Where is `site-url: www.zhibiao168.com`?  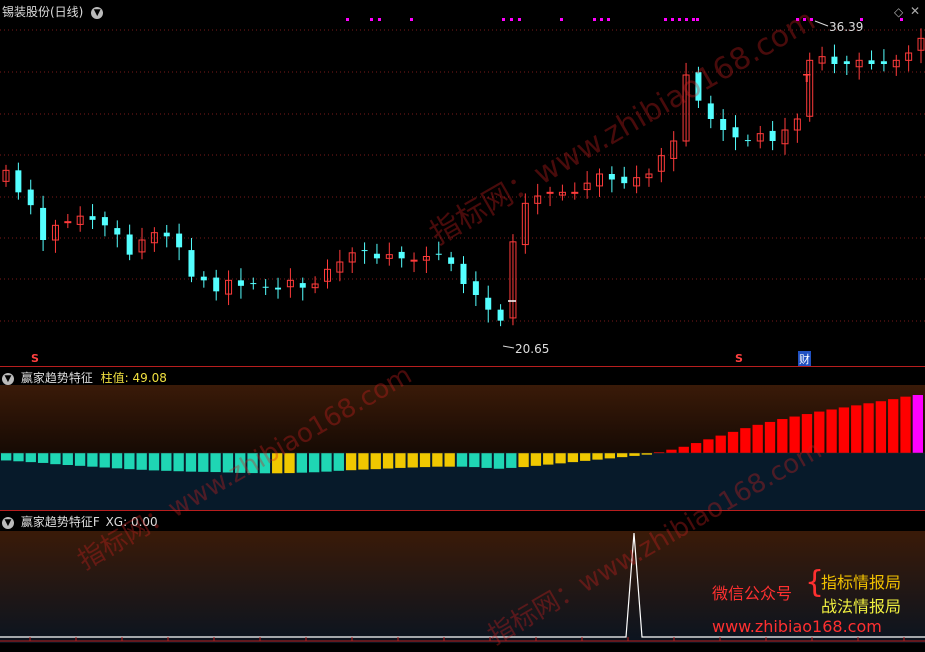 site-url: www.zhibiao168.com is located at coordinates (797, 626).